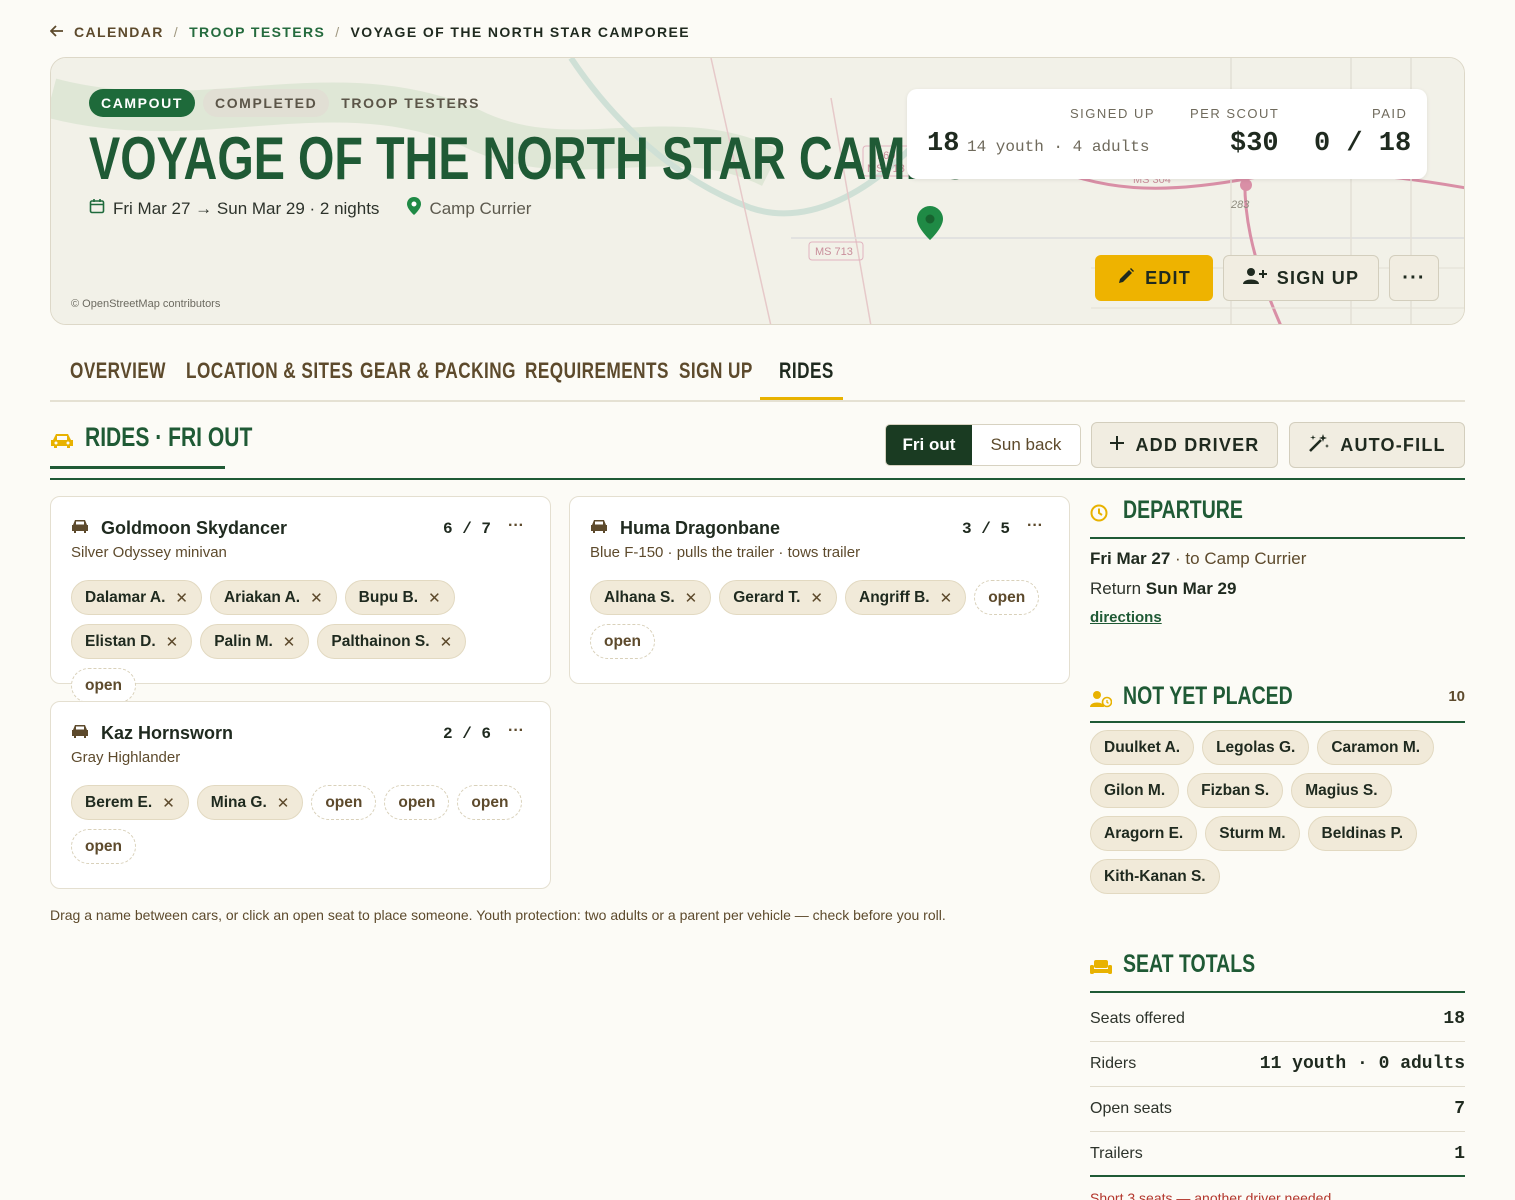 This screenshot has height=1200, width=1515. What do you see at coordinates (716, 371) in the screenshot?
I see `tab-sign-up: SIGN UP` at bounding box center [716, 371].